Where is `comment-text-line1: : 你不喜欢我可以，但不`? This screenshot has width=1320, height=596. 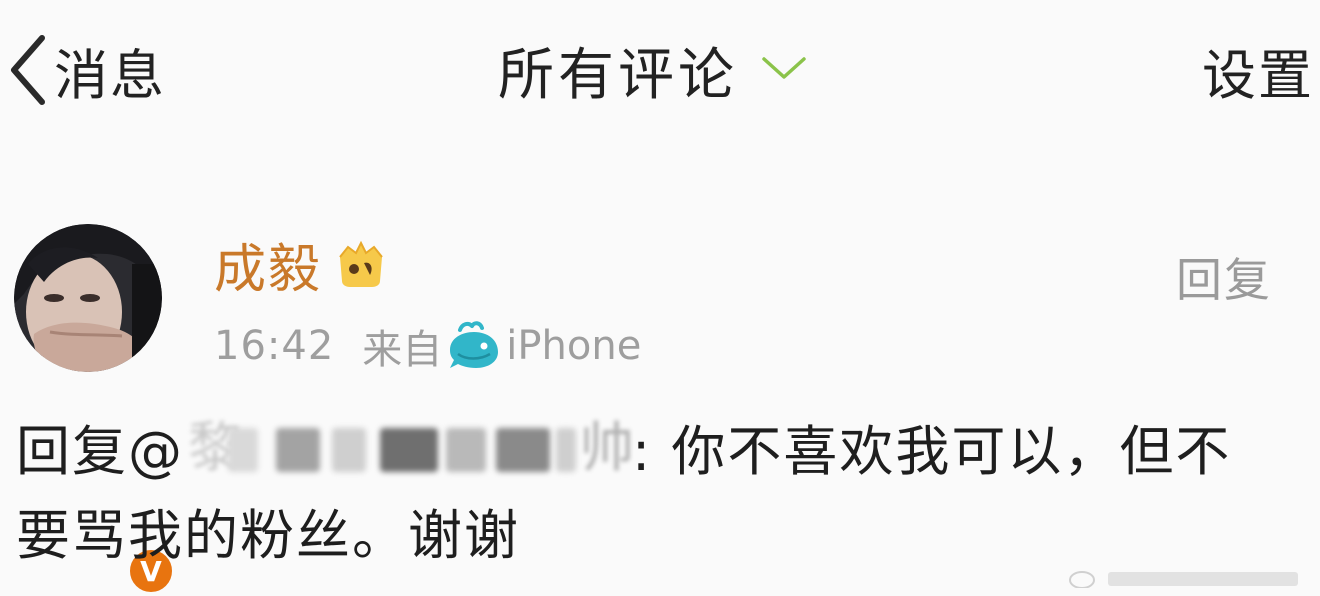 comment-text-line1: : 你不喜欢我可以，但不 is located at coordinates (932, 451).